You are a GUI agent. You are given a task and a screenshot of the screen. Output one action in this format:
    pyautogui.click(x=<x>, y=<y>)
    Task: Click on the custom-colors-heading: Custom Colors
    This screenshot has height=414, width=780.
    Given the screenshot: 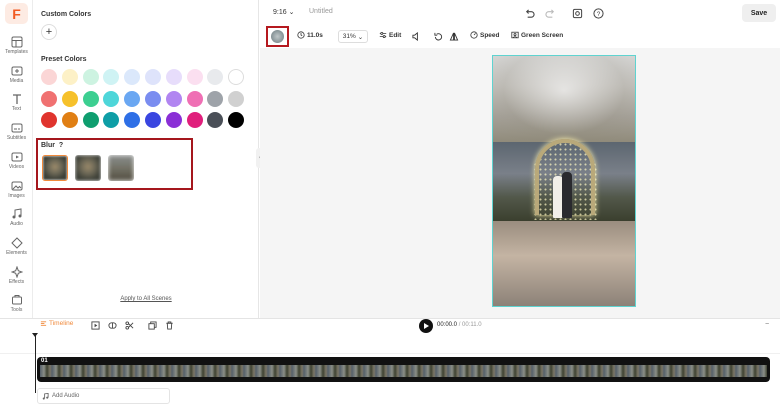 What is the action you would take?
    pyautogui.click(x=66, y=14)
    